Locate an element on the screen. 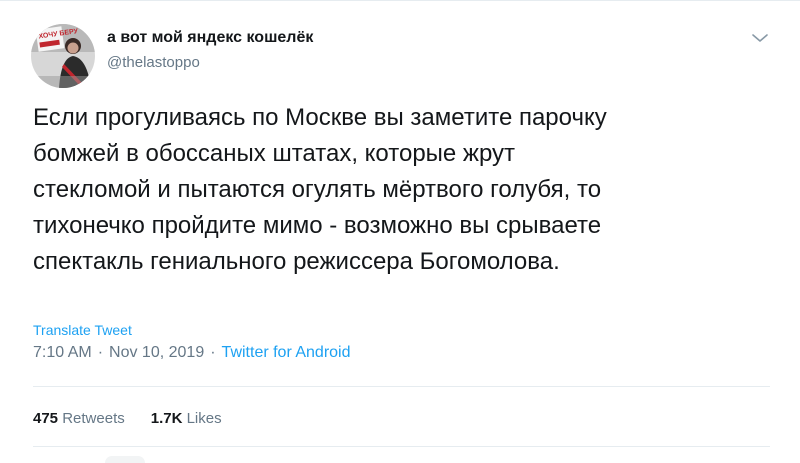 Image resolution: width=800 pixels, height=463 pixels. retweets-stat: 475 Retweets is located at coordinates (79, 418).